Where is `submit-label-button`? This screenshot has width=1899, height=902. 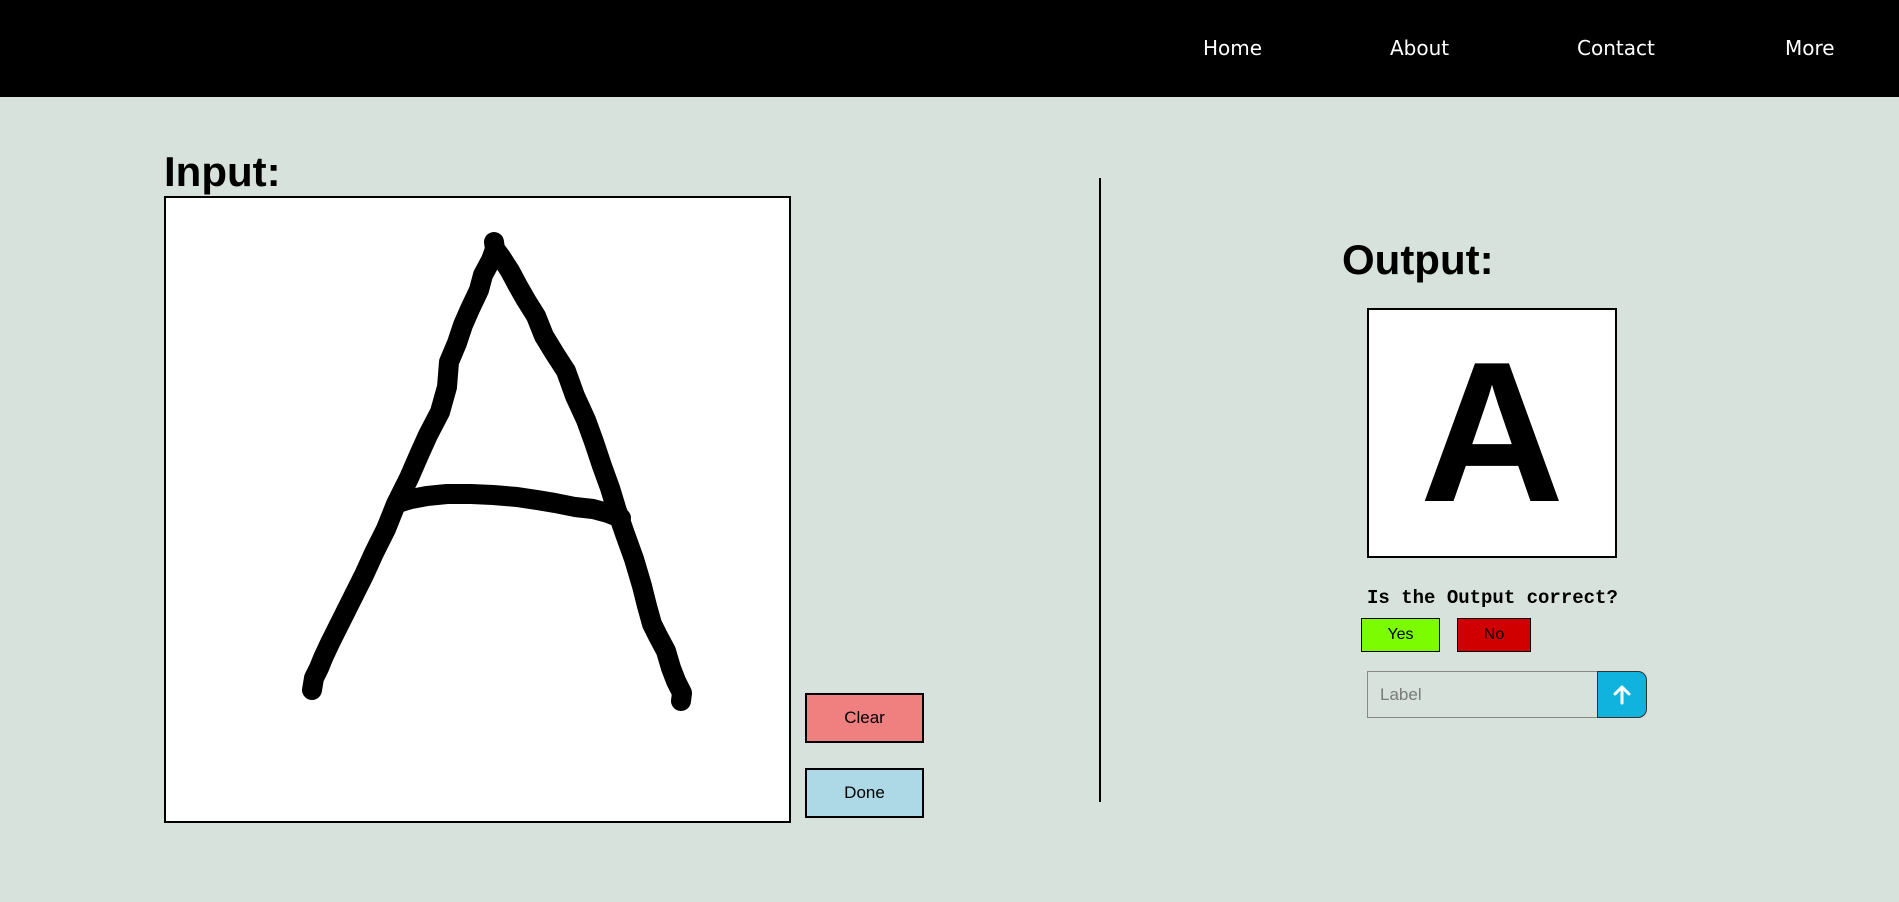 submit-label-button is located at coordinates (1622, 694).